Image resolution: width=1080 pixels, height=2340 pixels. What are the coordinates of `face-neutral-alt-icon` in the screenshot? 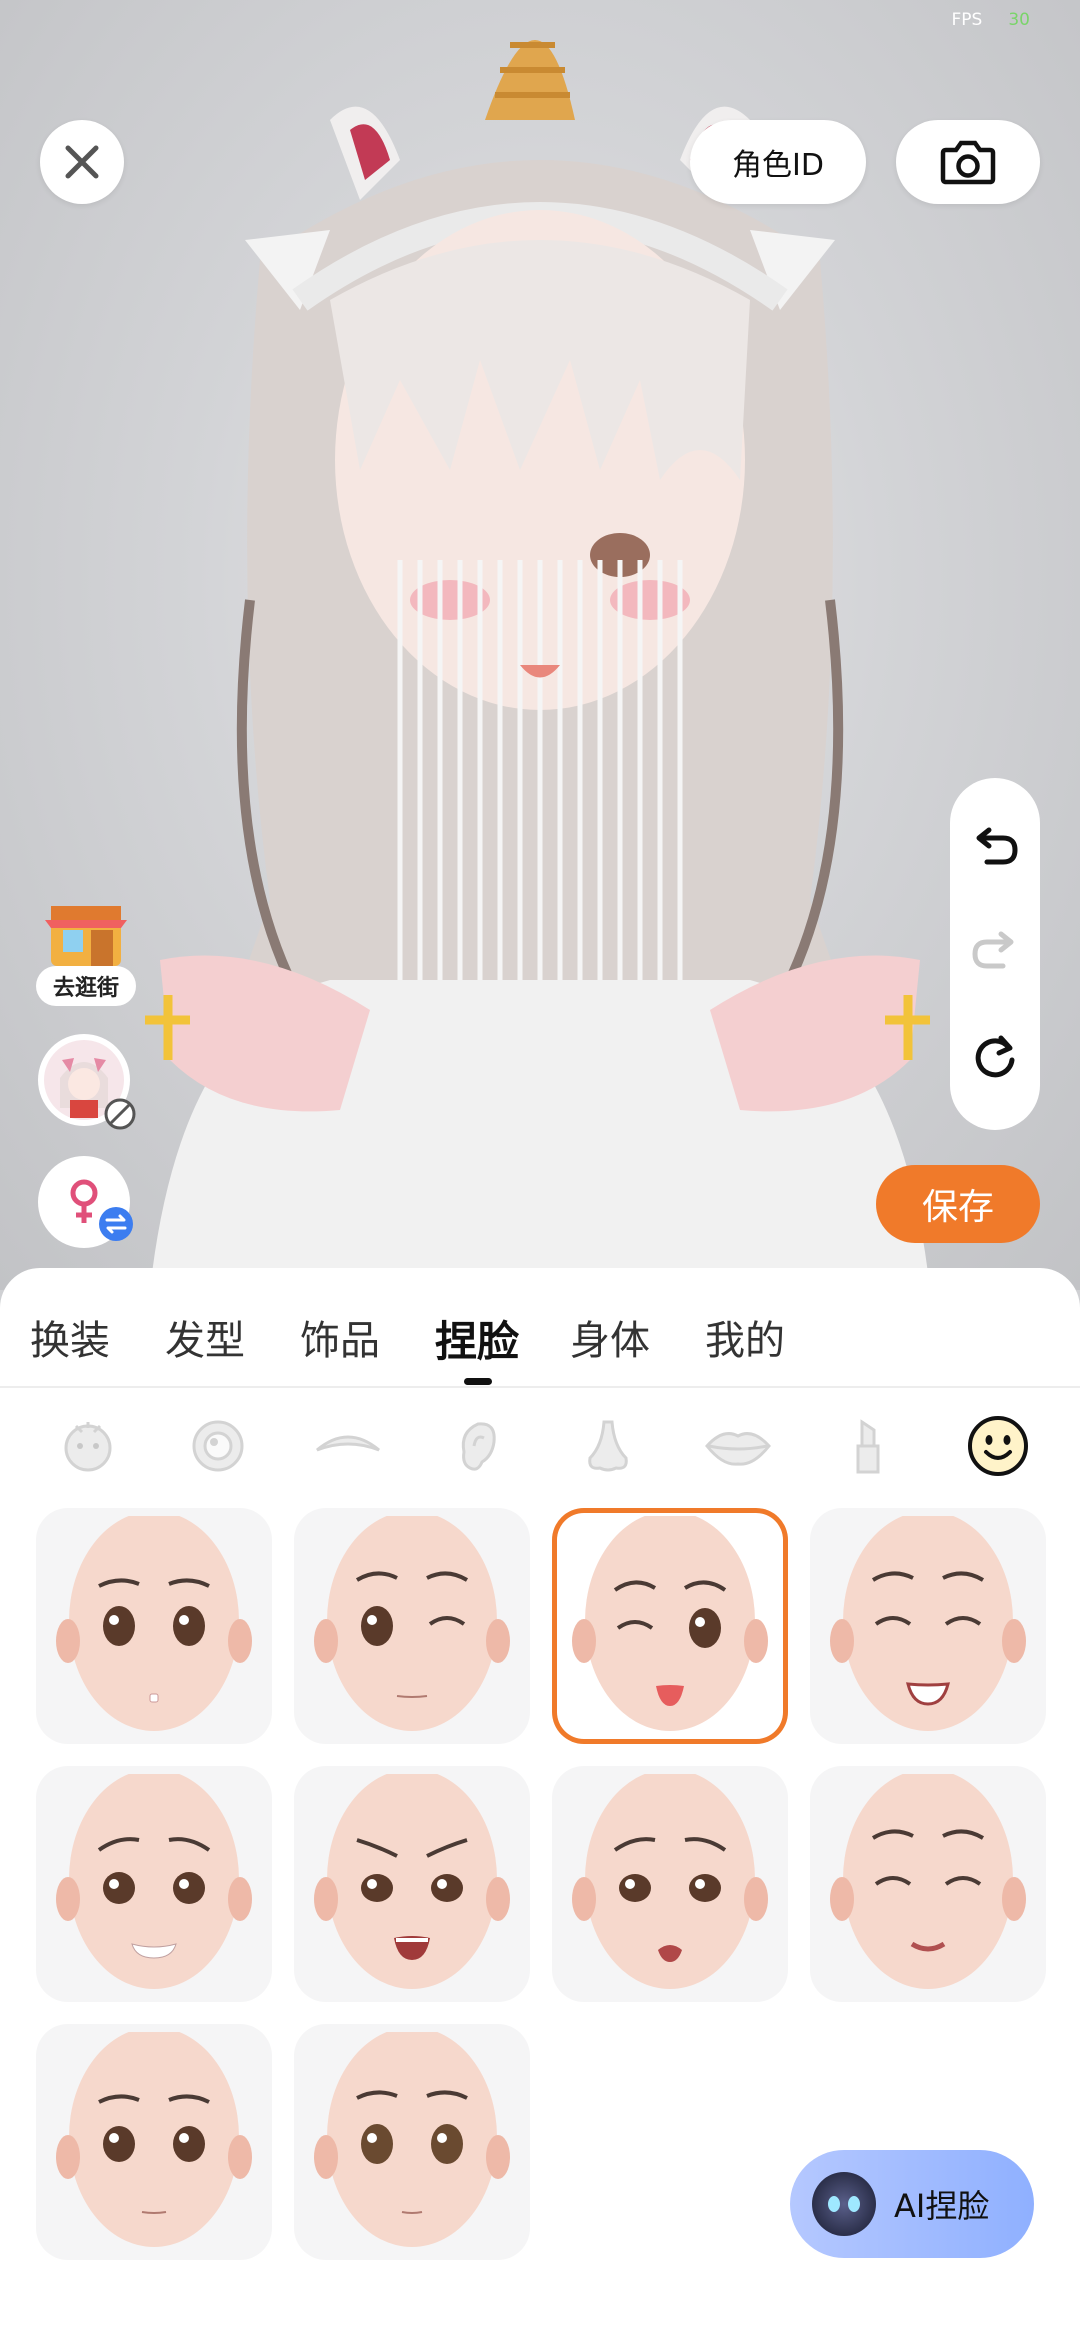 It's located at (154, 2139).